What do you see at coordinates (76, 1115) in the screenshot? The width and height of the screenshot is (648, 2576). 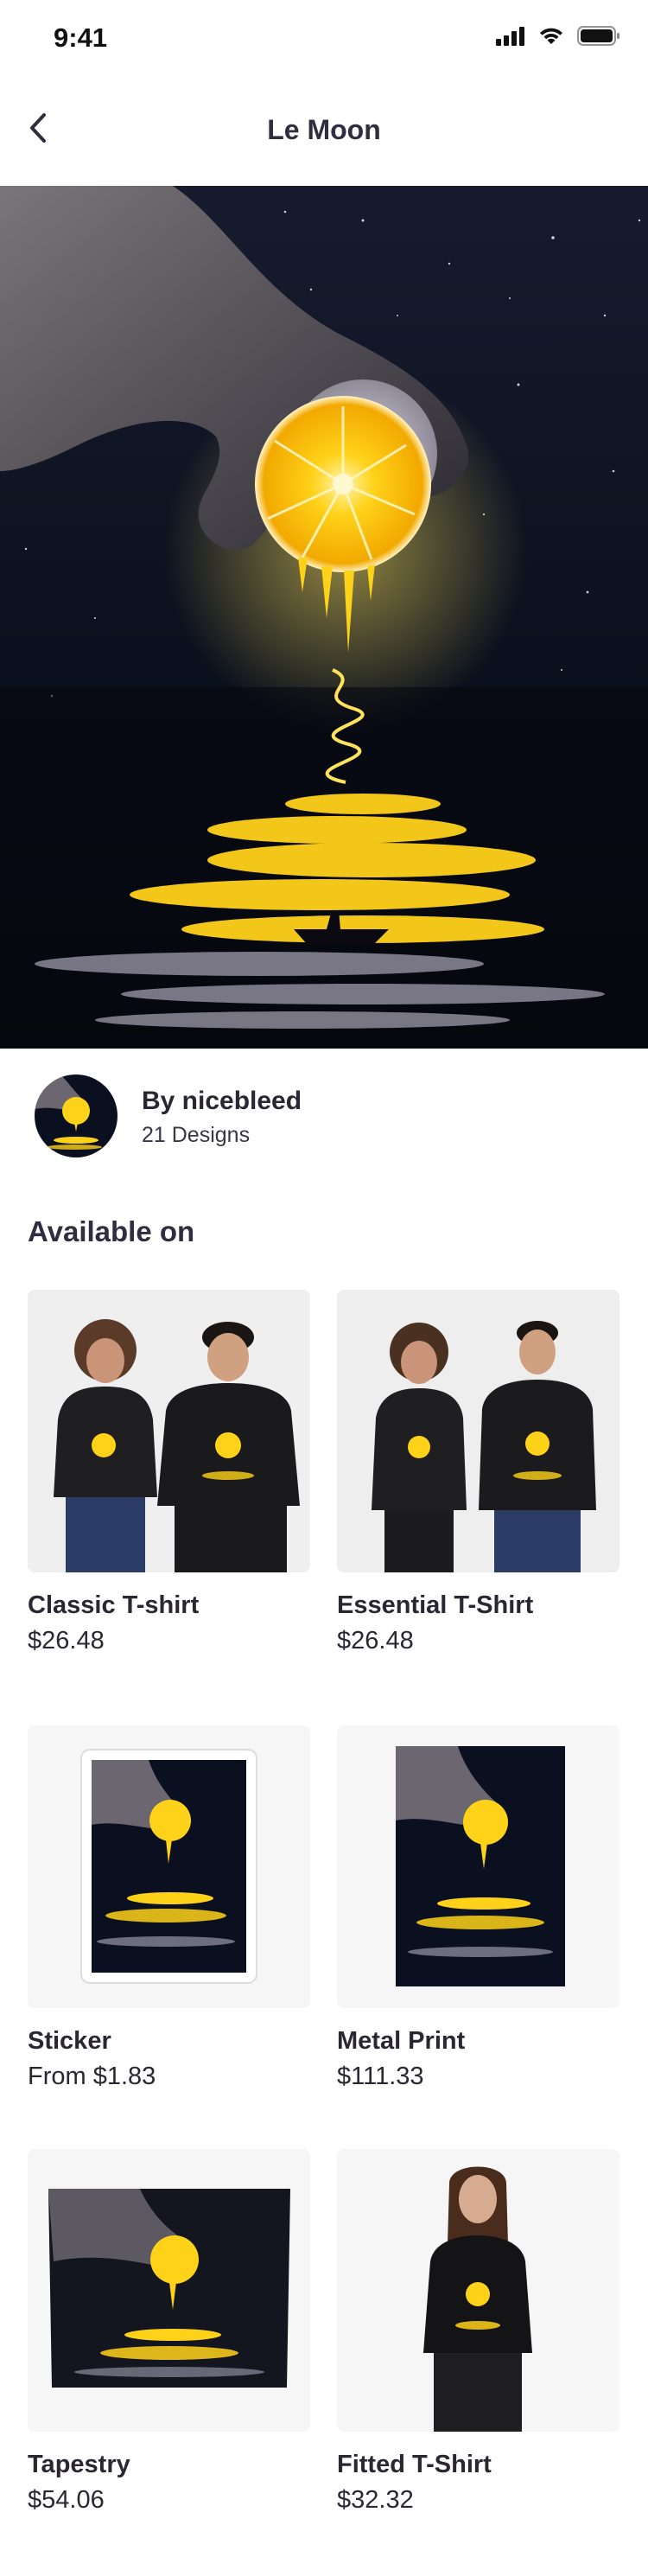 I see `artist-avatar` at bounding box center [76, 1115].